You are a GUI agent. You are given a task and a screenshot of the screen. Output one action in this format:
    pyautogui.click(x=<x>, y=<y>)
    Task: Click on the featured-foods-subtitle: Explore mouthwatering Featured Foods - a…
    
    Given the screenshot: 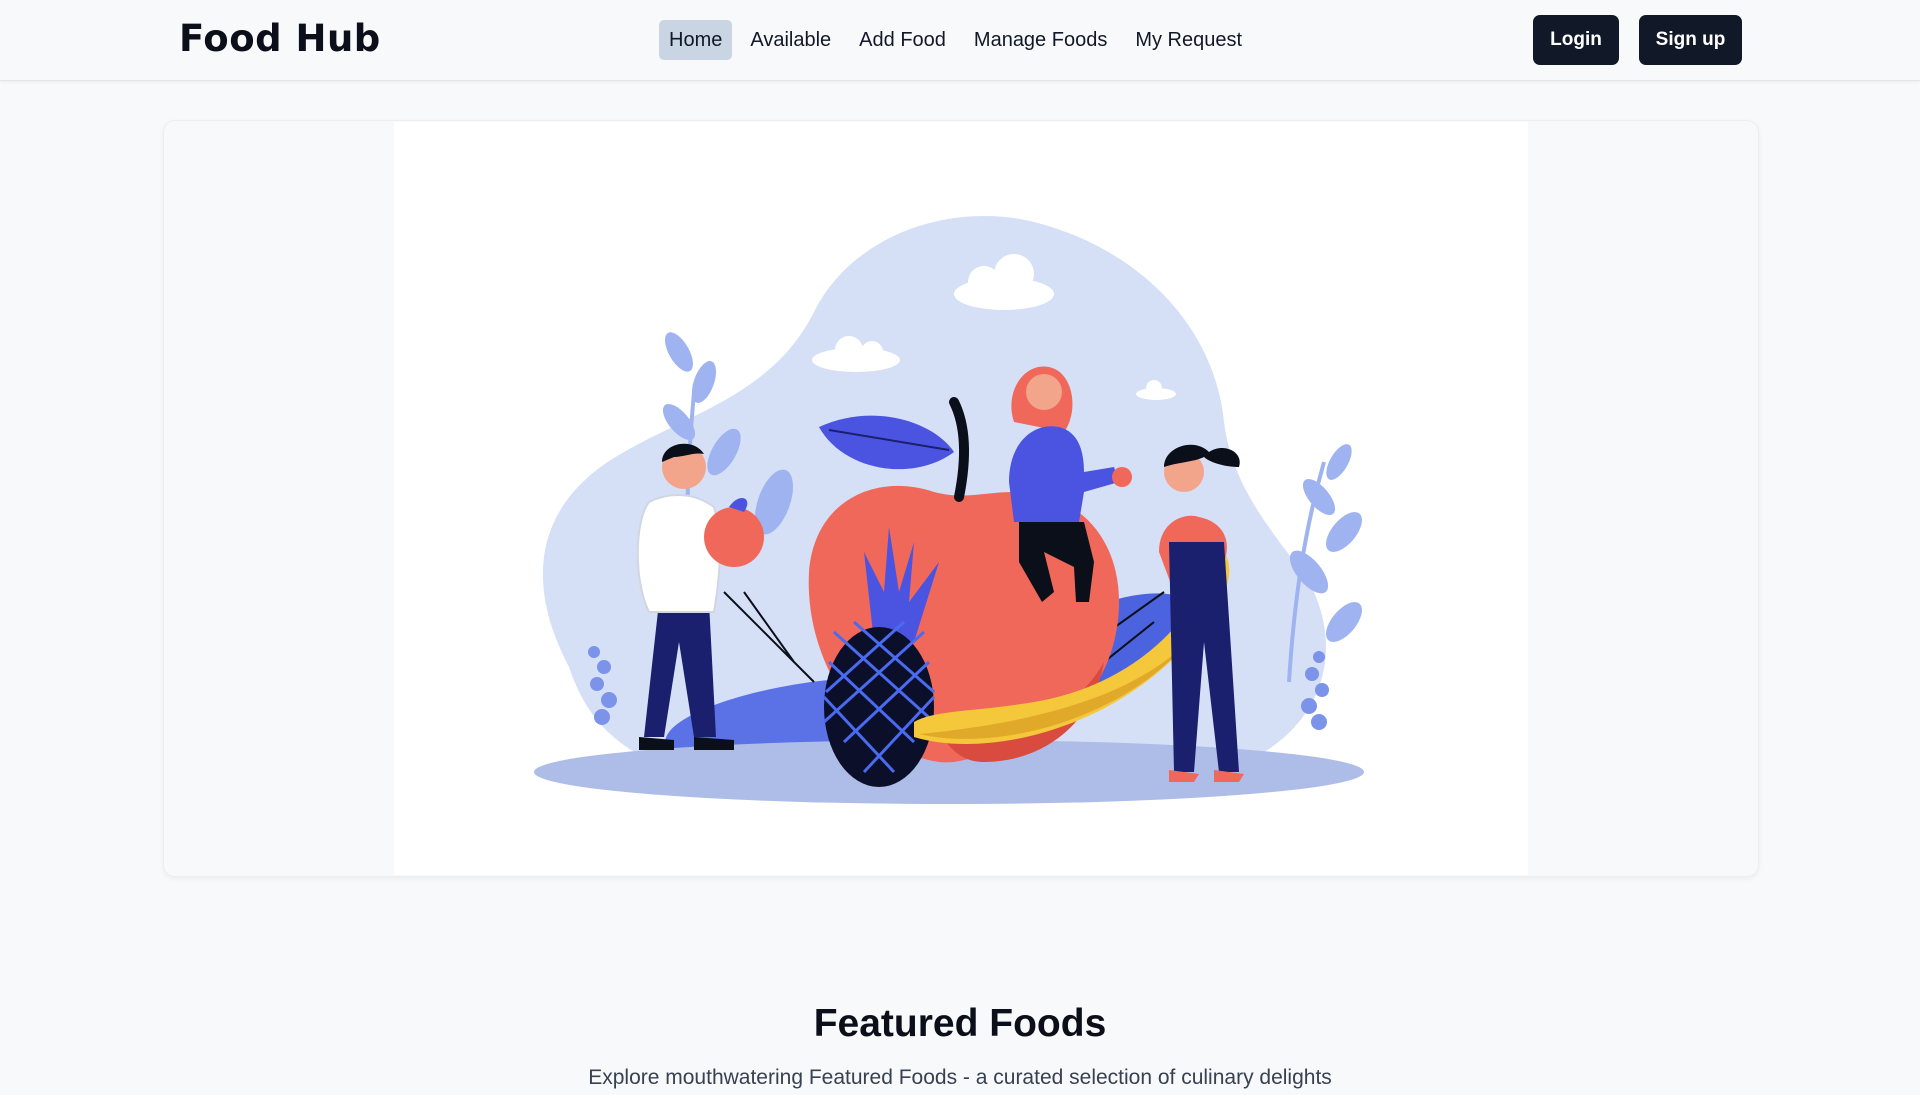 What is the action you would take?
    pyautogui.click(x=960, y=1077)
    